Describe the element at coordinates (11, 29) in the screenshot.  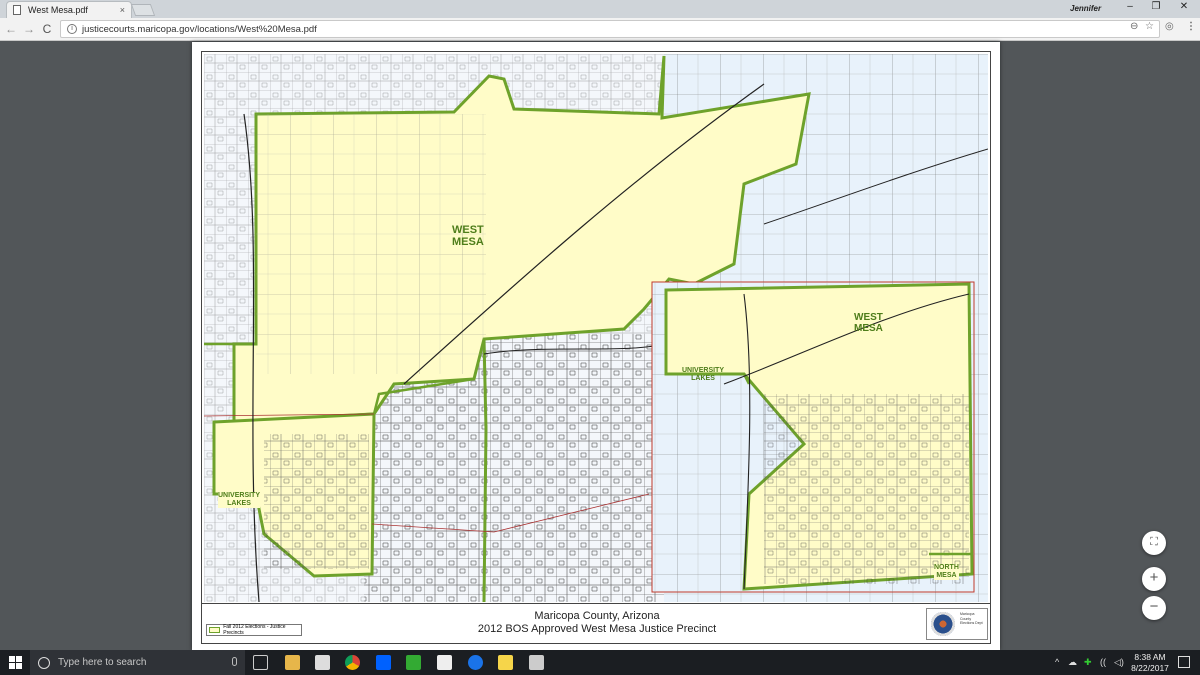
I see `back-button: ←` at that location.